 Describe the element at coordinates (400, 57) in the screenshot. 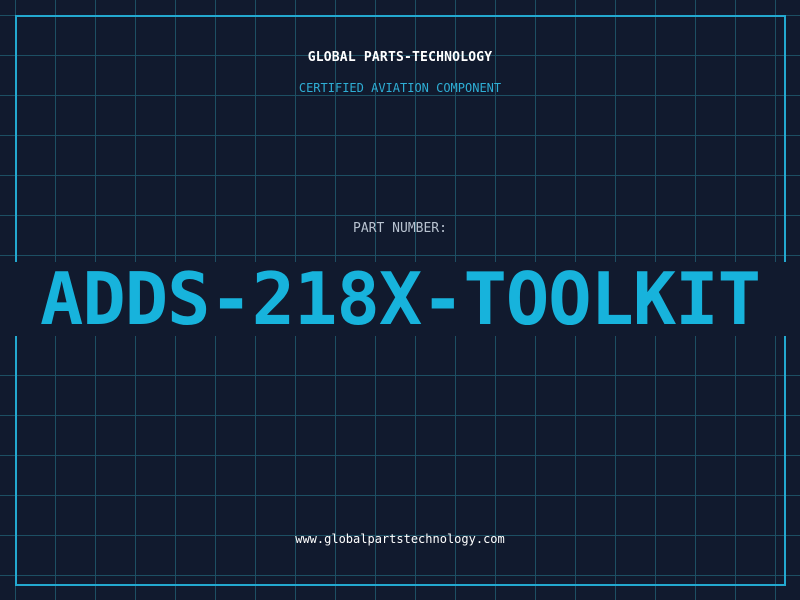

I see `company-name: GLOBAL PARTS-TECHNOLOGY` at that location.